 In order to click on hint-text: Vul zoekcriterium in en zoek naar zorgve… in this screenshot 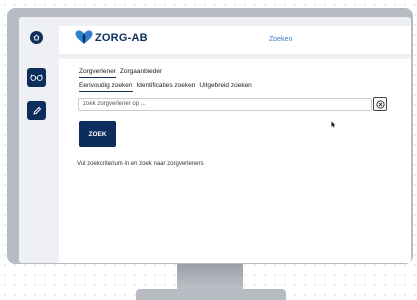, I will do `click(140, 164)`.